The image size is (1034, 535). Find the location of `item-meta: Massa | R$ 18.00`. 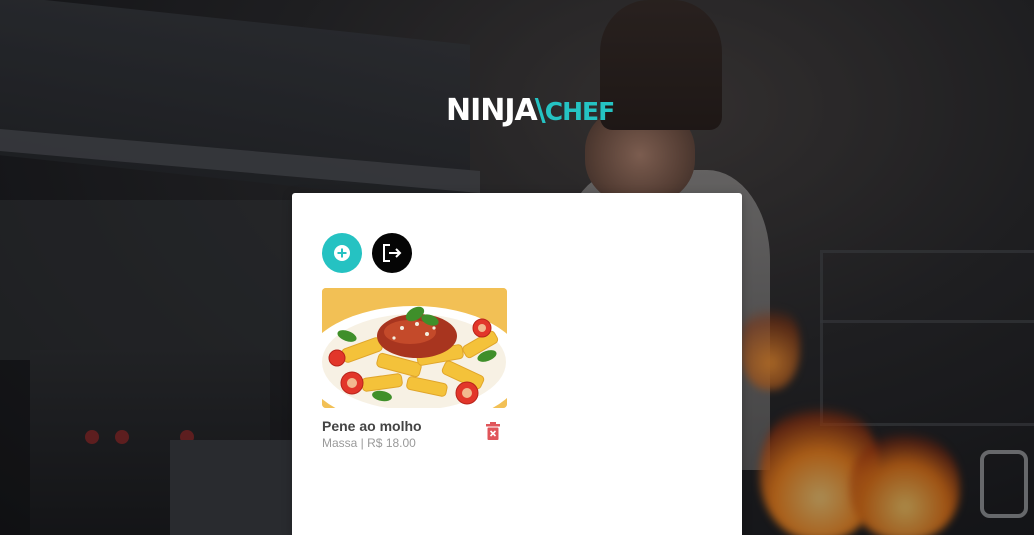

item-meta: Massa | R$ 18.00 is located at coordinates (369, 443).